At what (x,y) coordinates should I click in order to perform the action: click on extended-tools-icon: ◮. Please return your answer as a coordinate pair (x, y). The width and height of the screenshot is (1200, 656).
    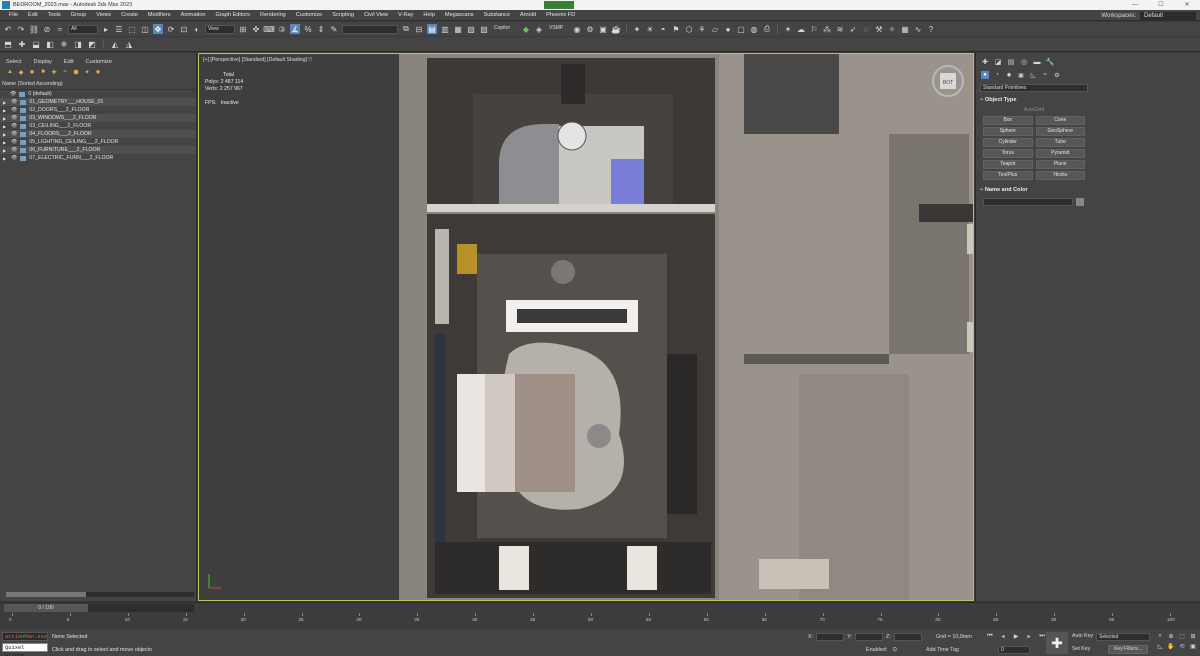
    Looking at the image, I should click on (129, 44).